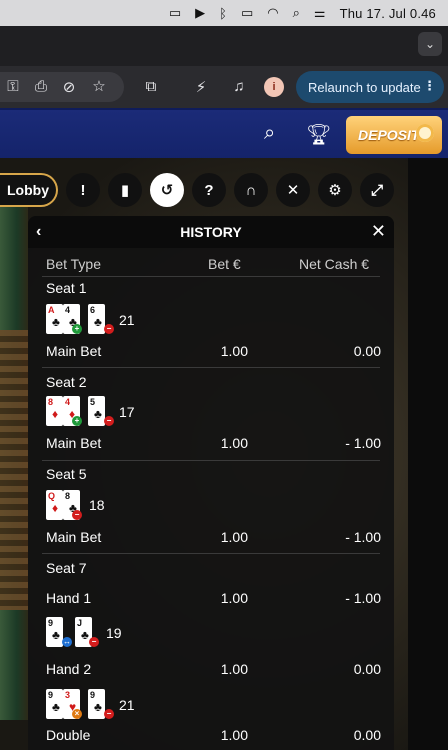 This screenshot has width=448, height=750. I want to click on settings-button: ⚙, so click(335, 190).